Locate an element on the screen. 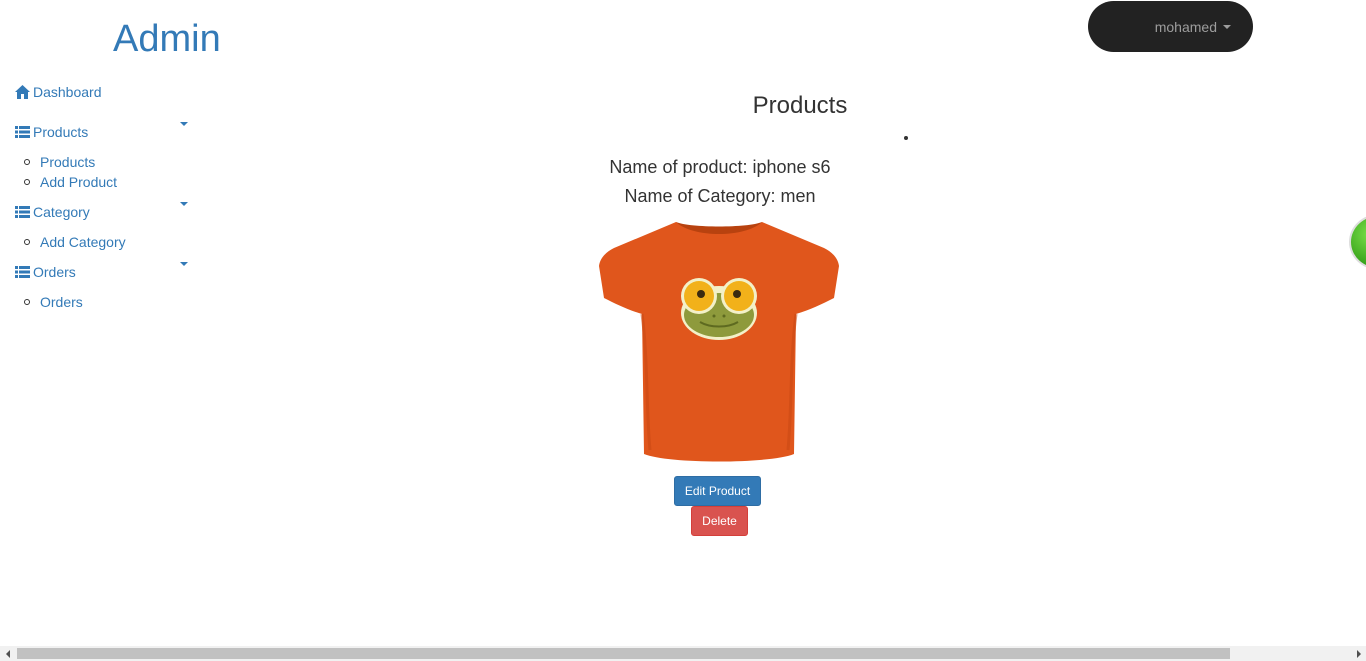 The width and height of the screenshot is (1366, 661). user-name: mohamed is located at coordinates (1185, 26).